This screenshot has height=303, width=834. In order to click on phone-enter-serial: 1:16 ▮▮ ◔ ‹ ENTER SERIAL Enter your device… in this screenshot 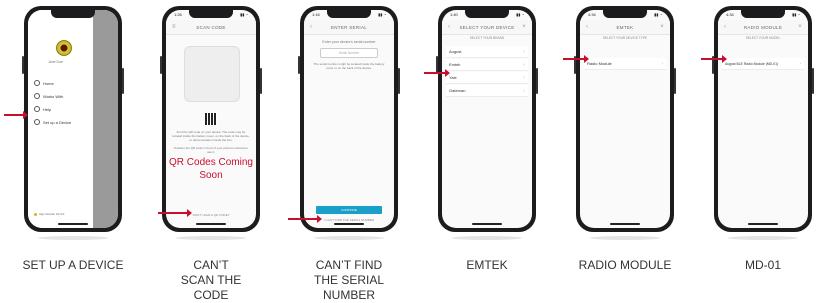, I will do `click(349, 119)`.